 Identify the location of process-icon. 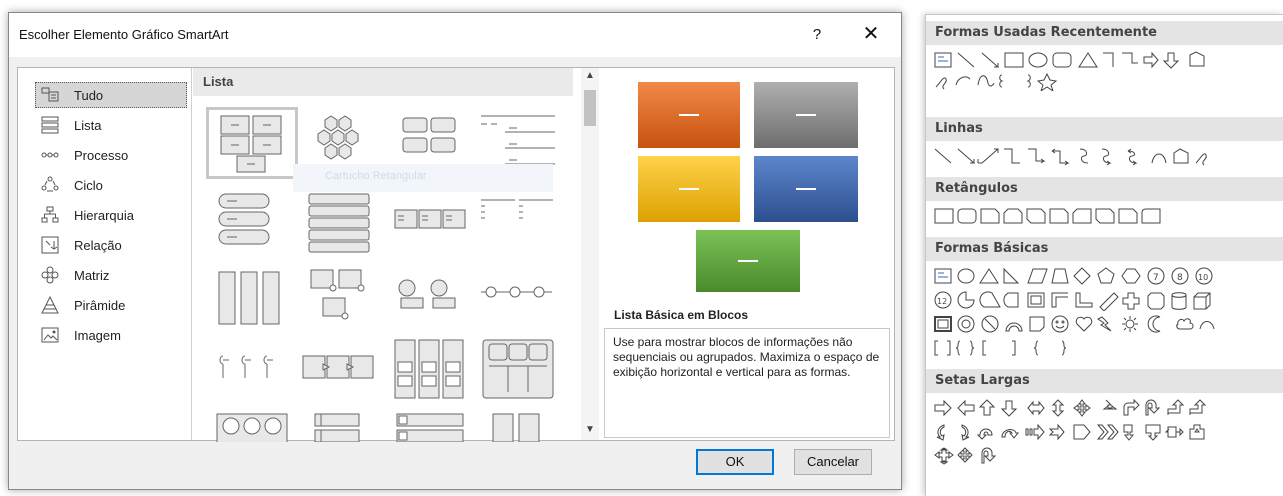
(50, 155).